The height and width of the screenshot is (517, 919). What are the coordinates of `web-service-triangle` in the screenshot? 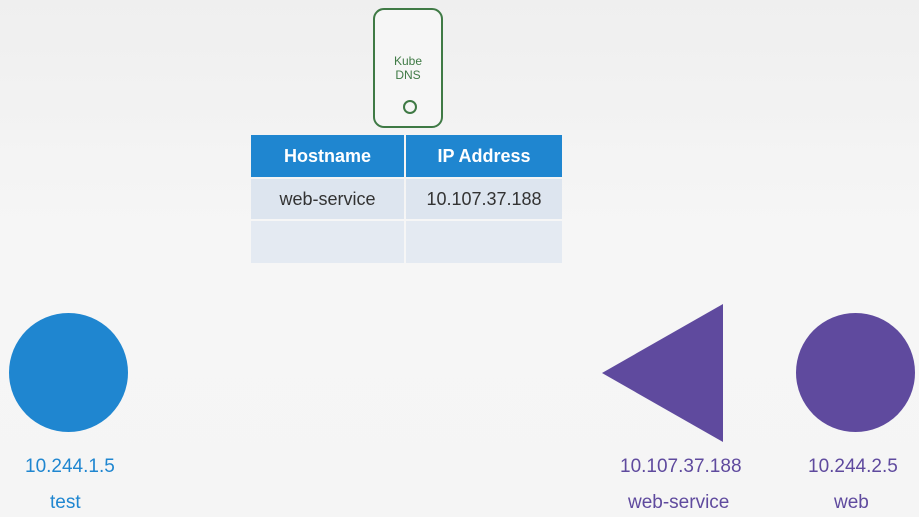 It's located at (662, 373).